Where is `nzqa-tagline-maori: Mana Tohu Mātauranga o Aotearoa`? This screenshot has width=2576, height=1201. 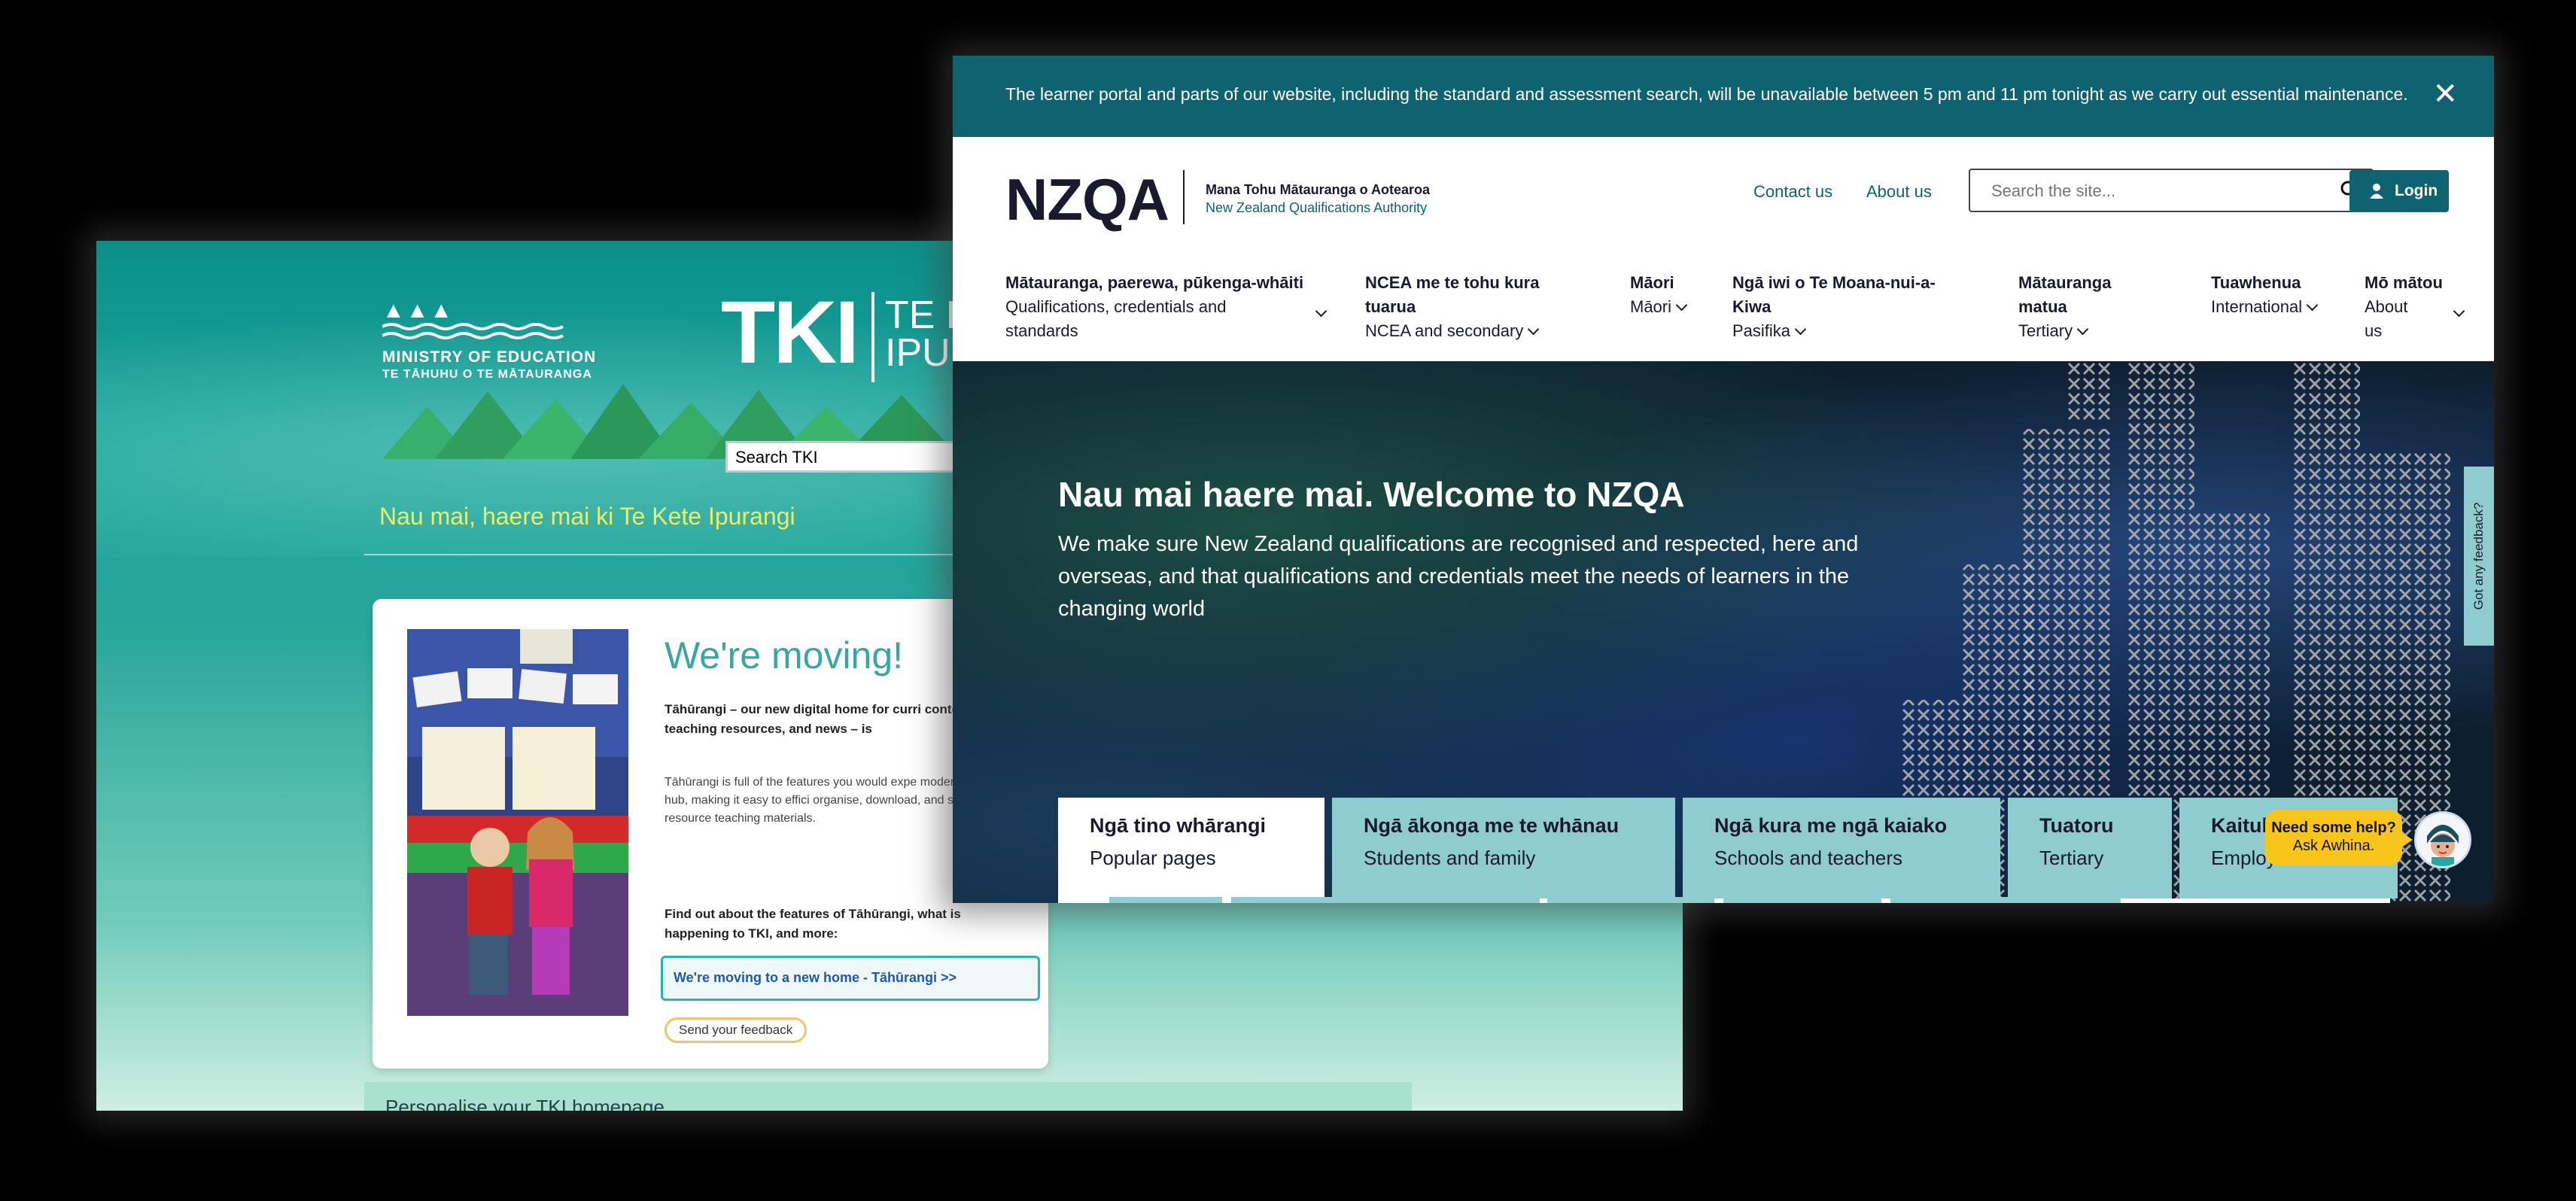 nzqa-tagline-maori: Mana Tohu Mātauranga o Aotearoa is located at coordinates (1318, 189).